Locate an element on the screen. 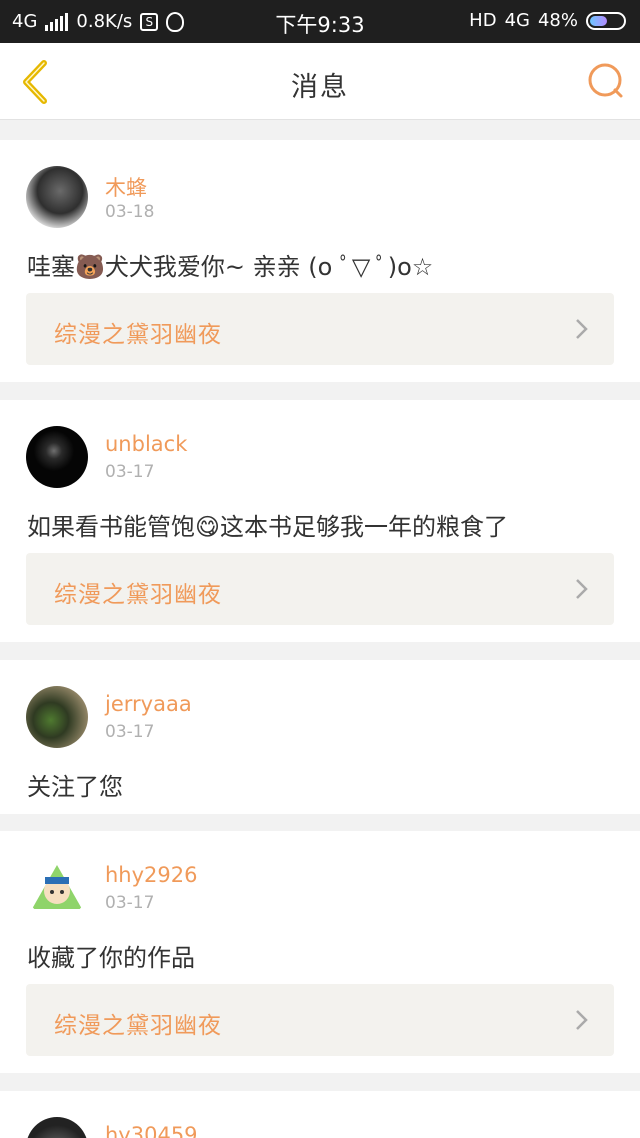  message-date: 03-18 is located at coordinates (130, 212).